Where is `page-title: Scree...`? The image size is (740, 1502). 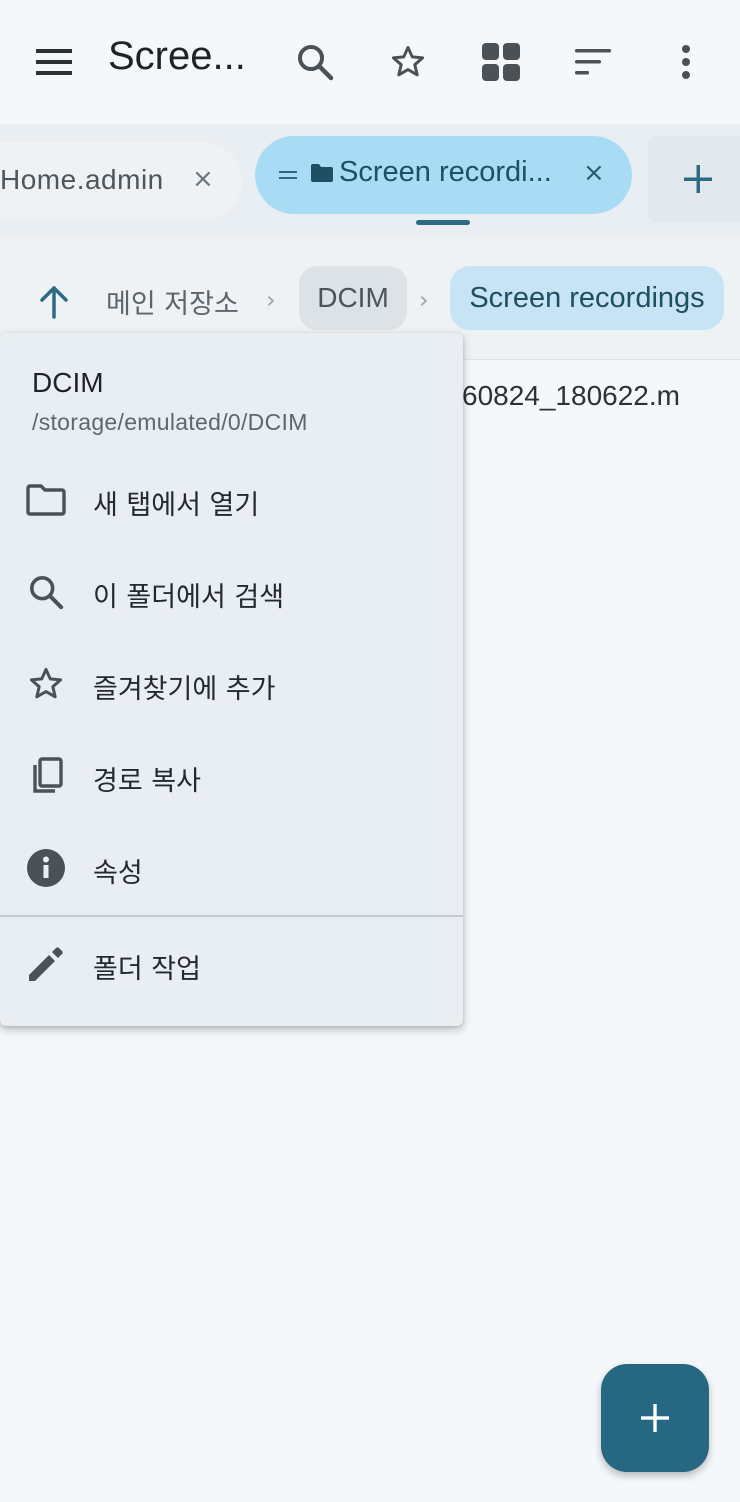 page-title: Scree... is located at coordinates (177, 56).